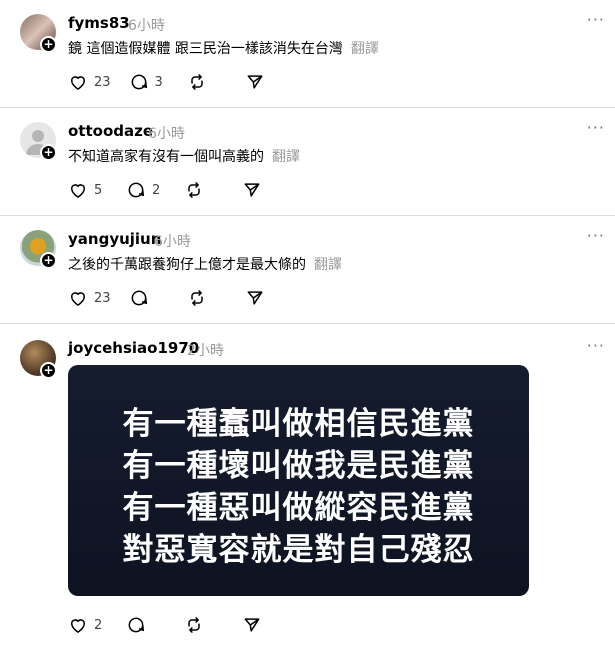 The height and width of the screenshot is (645, 615). What do you see at coordinates (98, 625) in the screenshot?
I see `like-count: 2` at bounding box center [98, 625].